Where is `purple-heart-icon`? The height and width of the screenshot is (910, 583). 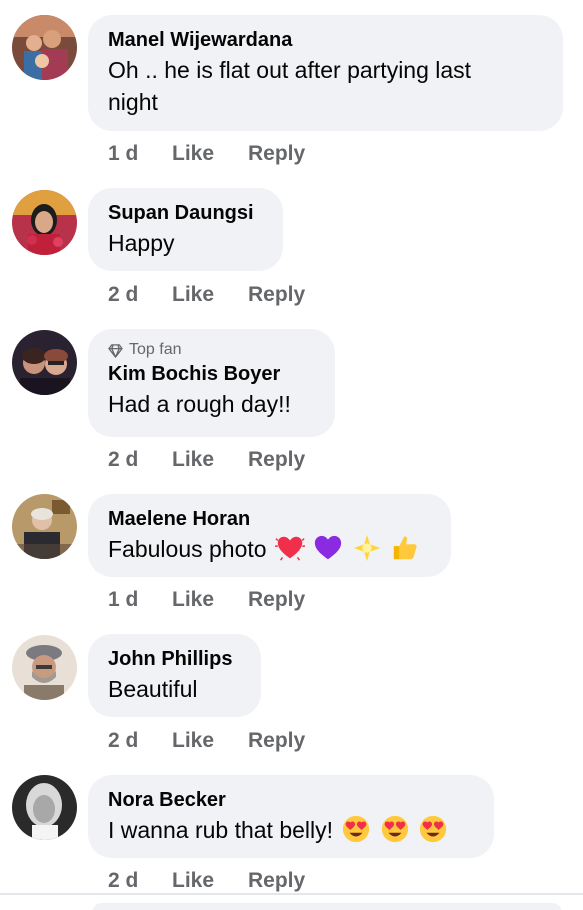 purple-heart-icon is located at coordinates (328, 547).